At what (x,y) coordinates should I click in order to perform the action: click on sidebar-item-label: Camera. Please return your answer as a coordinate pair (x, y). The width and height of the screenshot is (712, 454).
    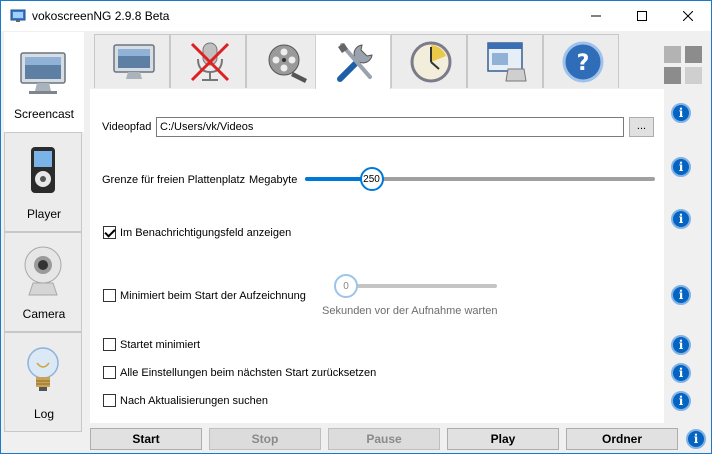
    Looking at the image, I should click on (44, 314).